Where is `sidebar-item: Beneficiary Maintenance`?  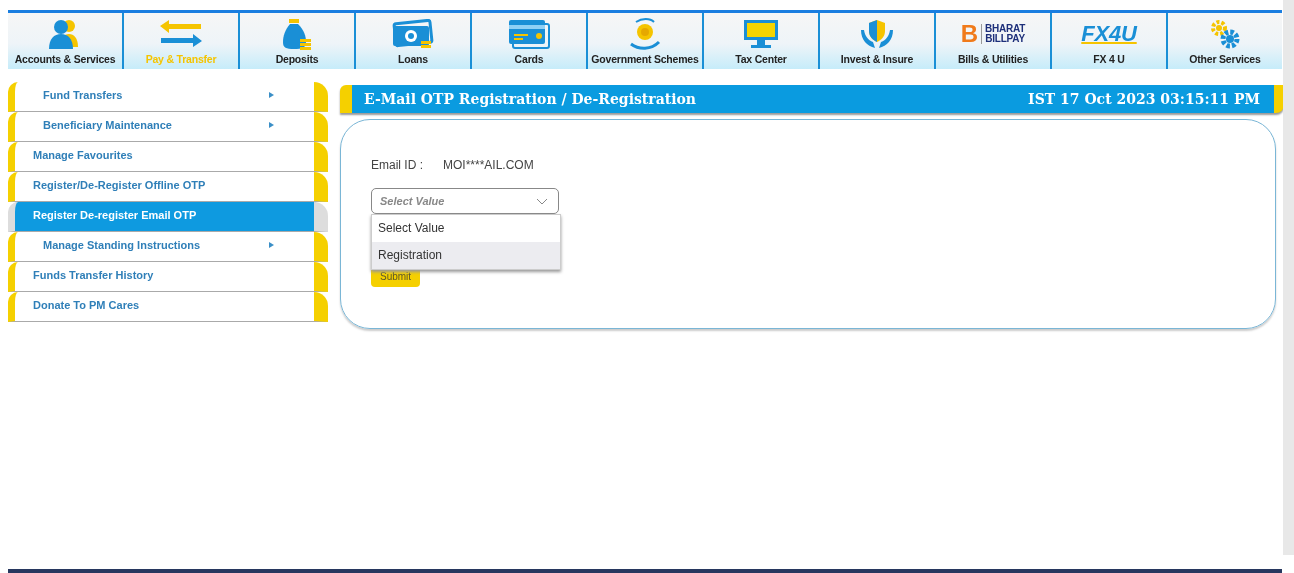 sidebar-item: Beneficiary Maintenance is located at coordinates (168, 127).